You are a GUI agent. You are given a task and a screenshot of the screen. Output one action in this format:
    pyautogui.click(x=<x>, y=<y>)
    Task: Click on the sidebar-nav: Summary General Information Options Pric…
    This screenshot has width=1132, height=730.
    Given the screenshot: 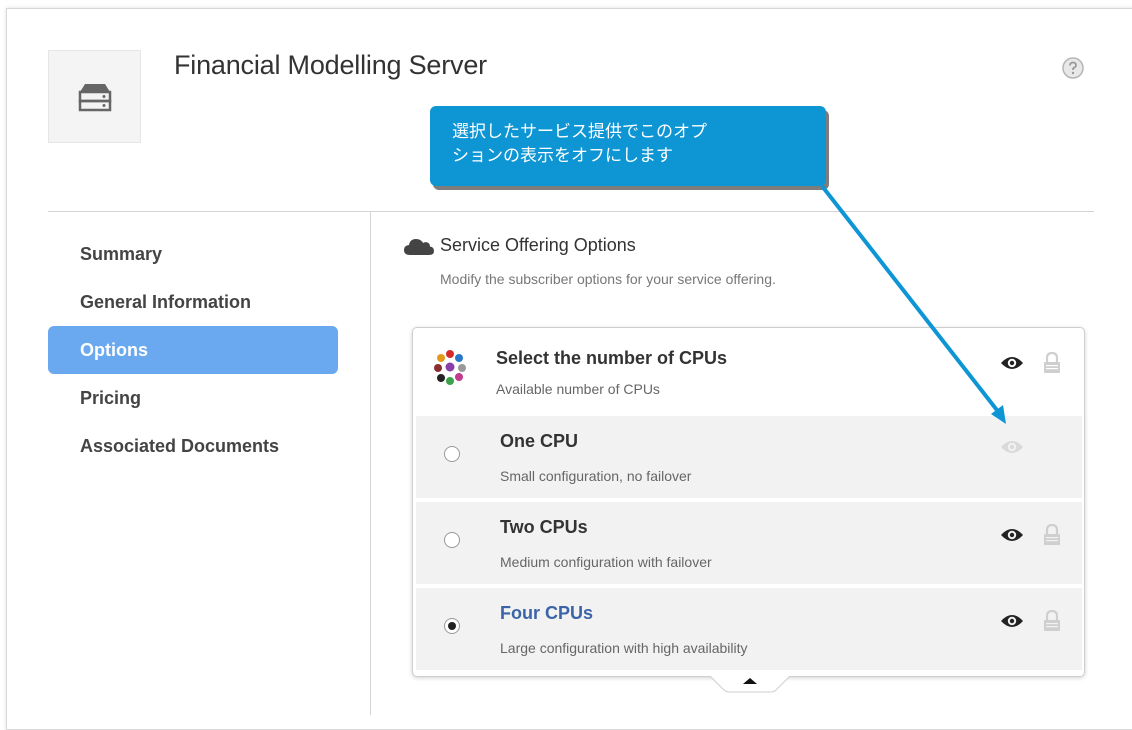 What is the action you would take?
    pyautogui.click(x=193, y=350)
    